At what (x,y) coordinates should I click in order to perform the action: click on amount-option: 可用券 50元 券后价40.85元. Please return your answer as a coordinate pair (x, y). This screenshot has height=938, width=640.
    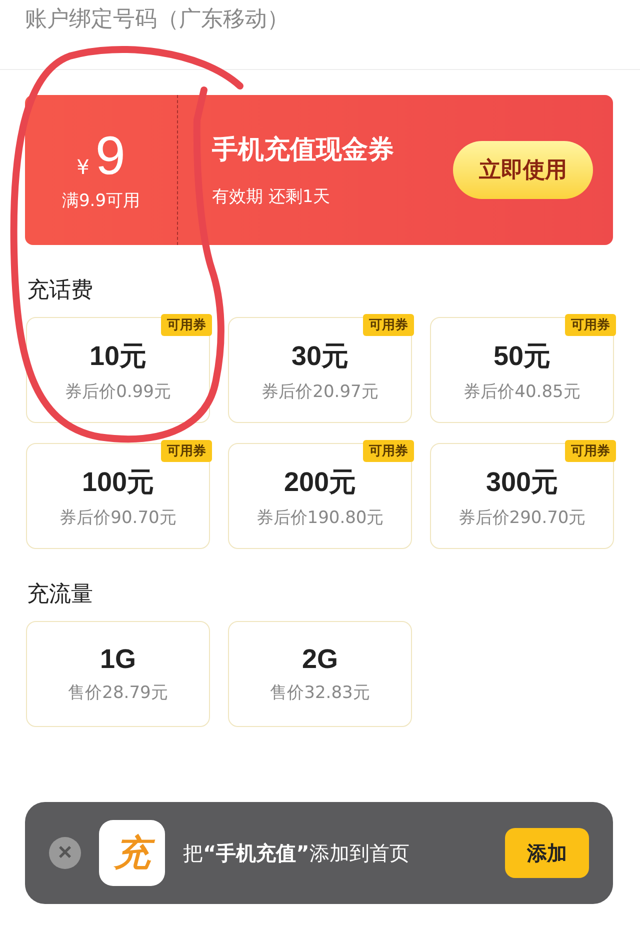
    Looking at the image, I should click on (522, 370).